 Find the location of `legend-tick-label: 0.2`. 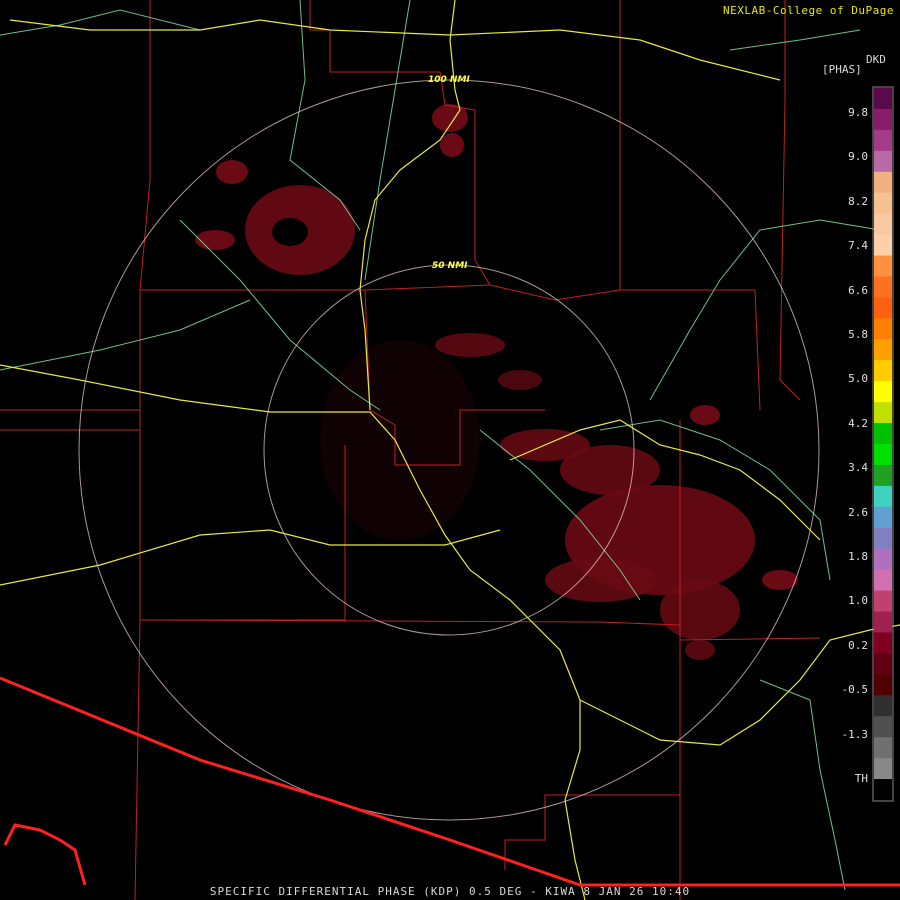

legend-tick-label: 0.2 is located at coordinates (858, 645).